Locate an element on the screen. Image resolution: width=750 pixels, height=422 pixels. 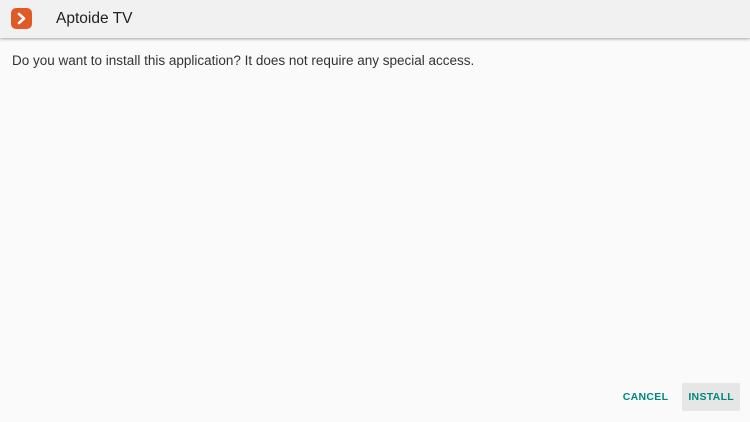
cancel-button: CANCEL is located at coordinates (646, 397).